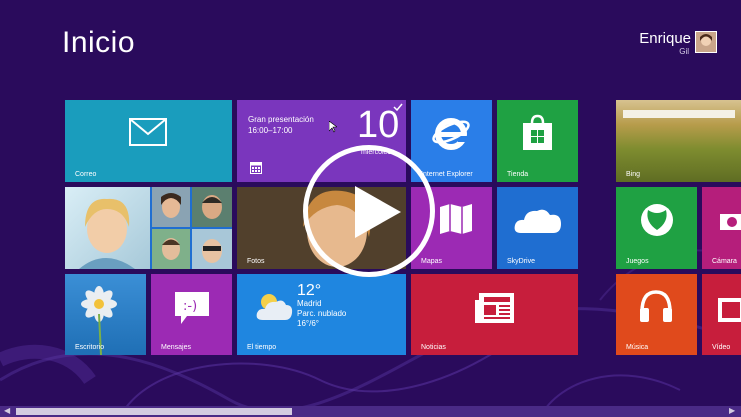 The height and width of the screenshot is (417, 741). I want to click on messaging-icon: :-), so click(192, 308).